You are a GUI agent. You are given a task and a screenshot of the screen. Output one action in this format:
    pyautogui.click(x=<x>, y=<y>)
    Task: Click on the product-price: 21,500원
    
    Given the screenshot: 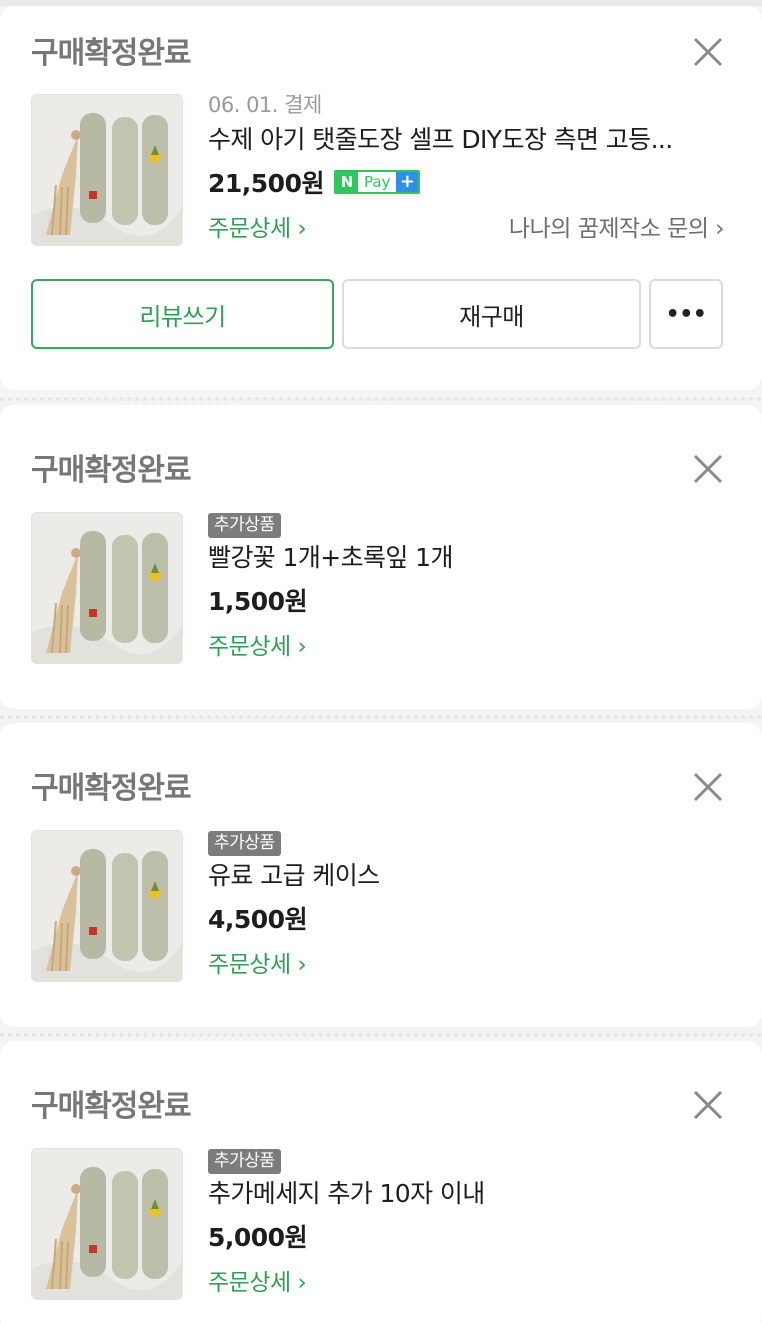 What is the action you would take?
    pyautogui.click(x=266, y=183)
    